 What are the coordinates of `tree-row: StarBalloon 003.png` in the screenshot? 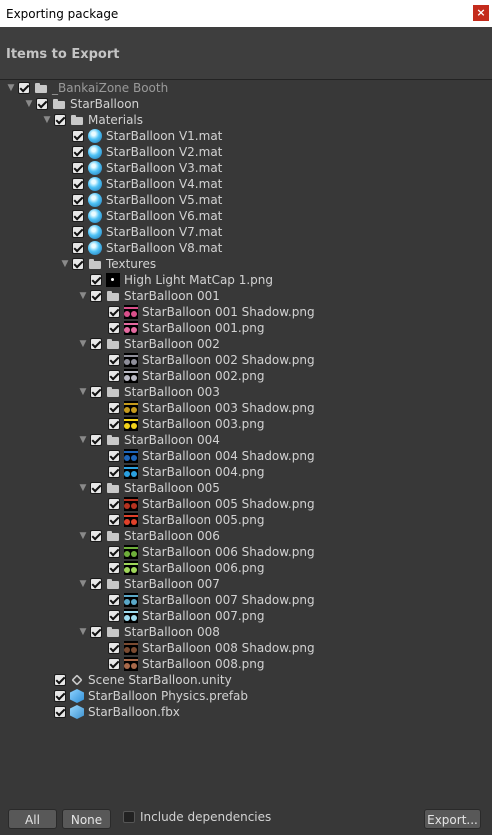 It's located at (179, 424).